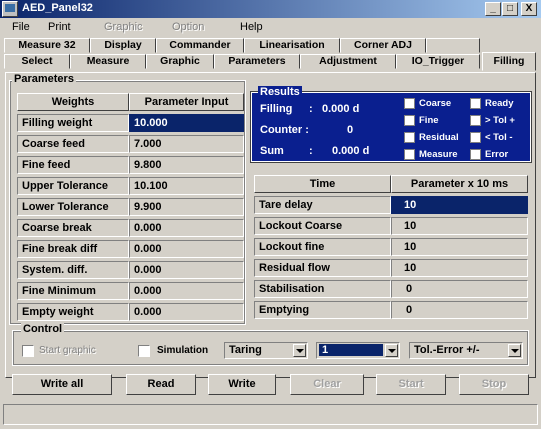 This screenshot has width=541, height=429. What do you see at coordinates (186, 228) in the screenshot?
I see `input-coarse-break: 0.000` at bounding box center [186, 228].